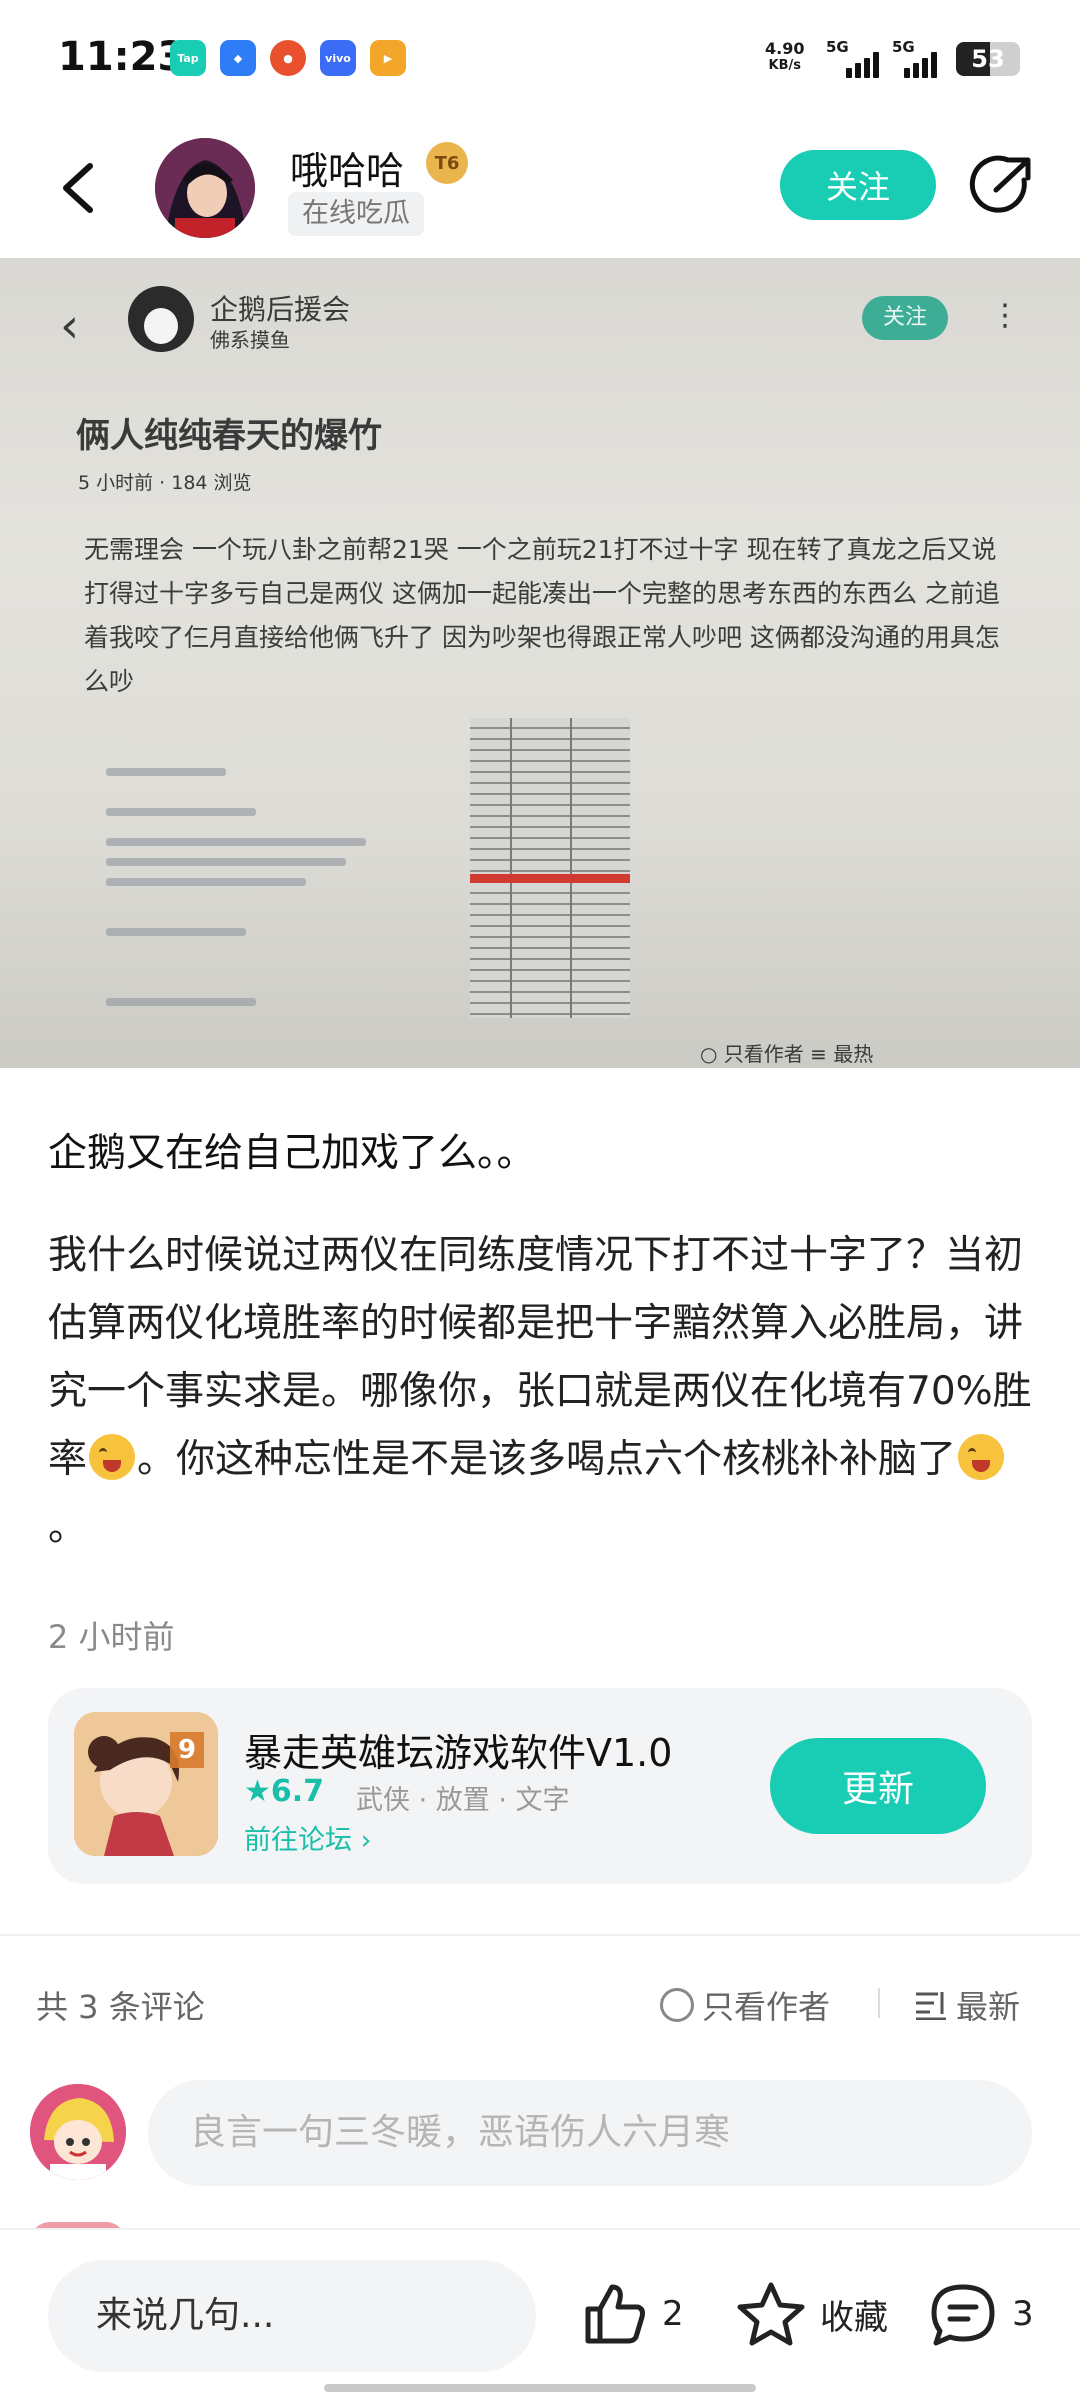 The width and height of the screenshot is (1080, 2400). What do you see at coordinates (787, 1054) in the screenshot?
I see `photo-bottom-text: ○ 只看作者 ≡ 最热` at bounding box center [787, 1054].